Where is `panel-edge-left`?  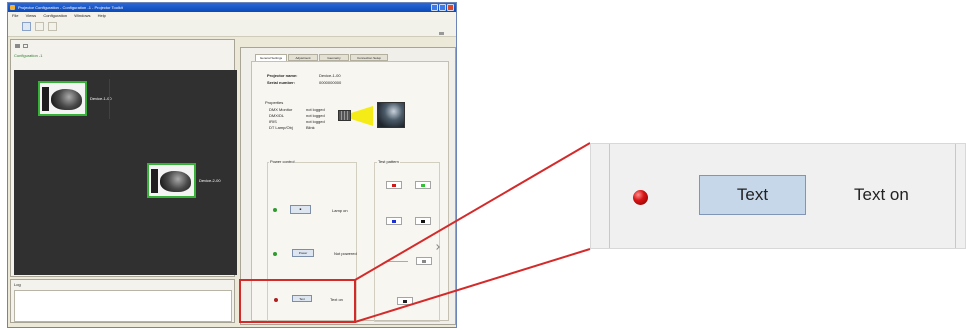 panel-edge-left is located at coordinates (609, 196).